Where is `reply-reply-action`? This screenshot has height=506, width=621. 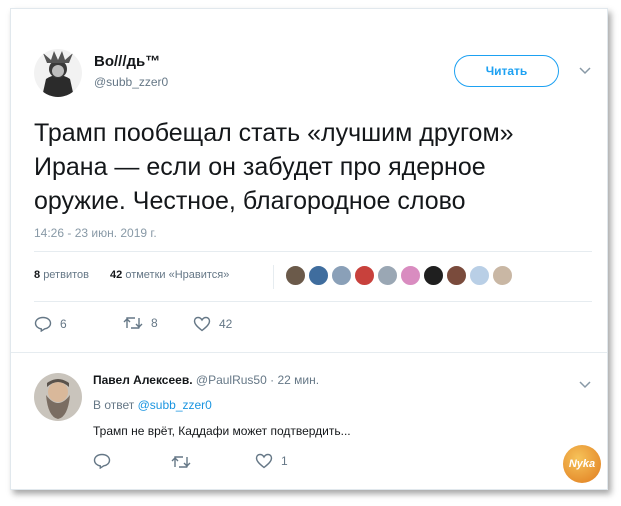 reply-reply-action is located at coordinates (106, 461).